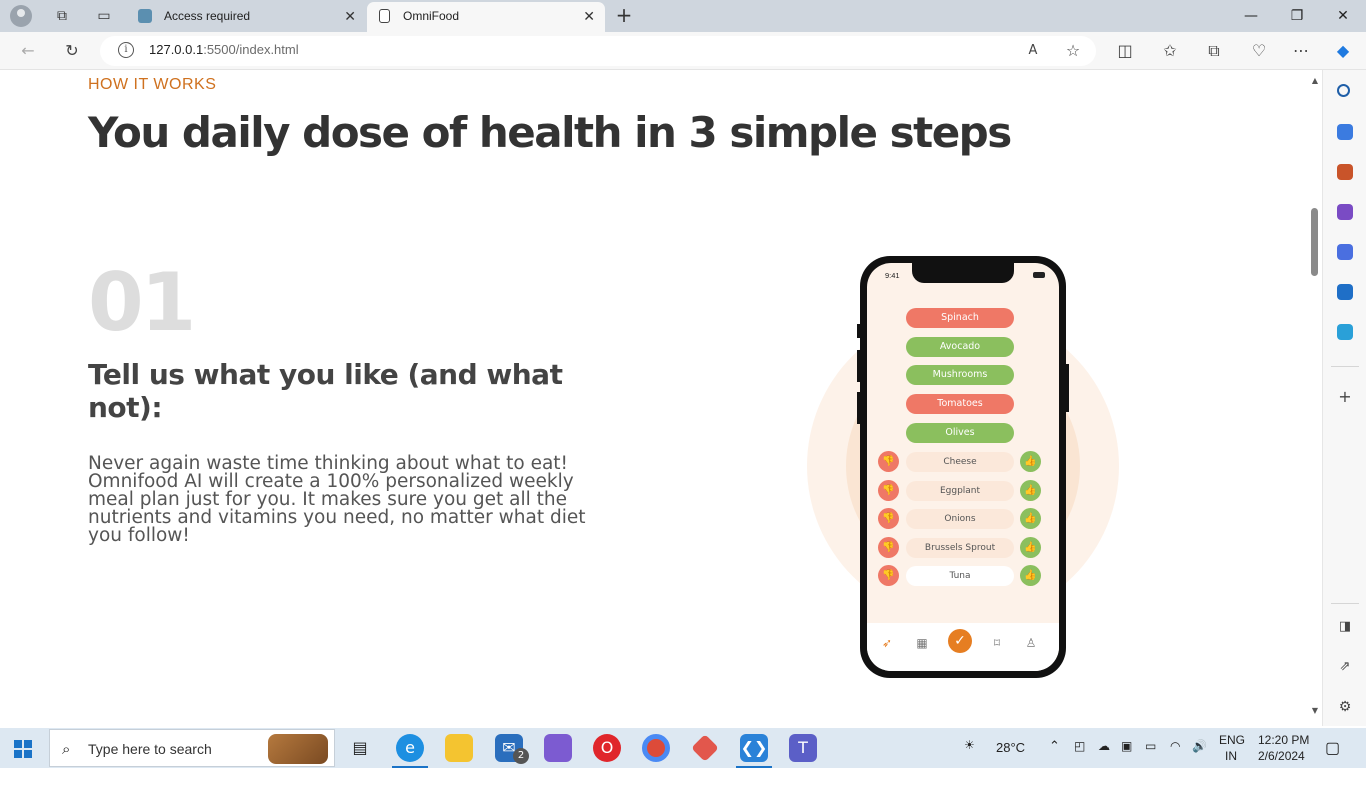 The image size is (1366, 789). Describe the element at coordinates (803, 748) in the screenshot. I see `teams-icon: T` at that location.